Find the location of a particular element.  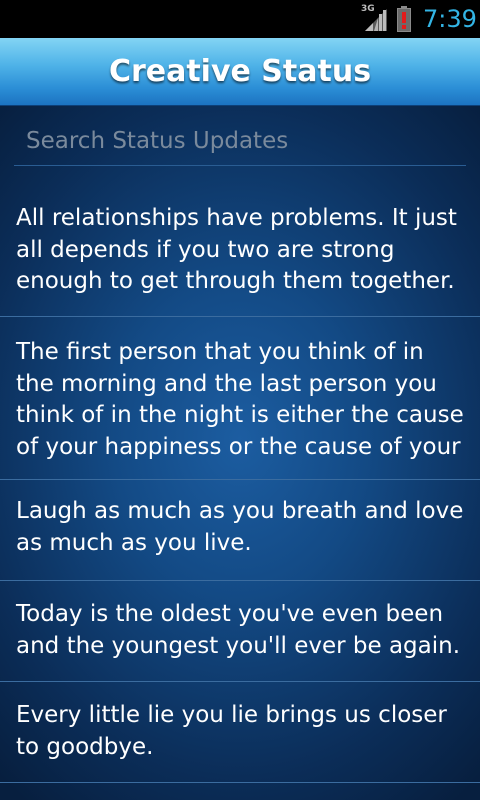

signal-icon is located at coordinates (376, 20).